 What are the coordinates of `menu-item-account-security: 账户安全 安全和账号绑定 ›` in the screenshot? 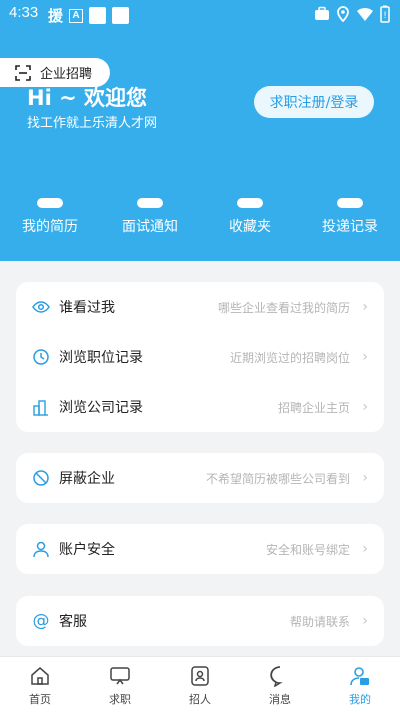 It's located at (200, 549).